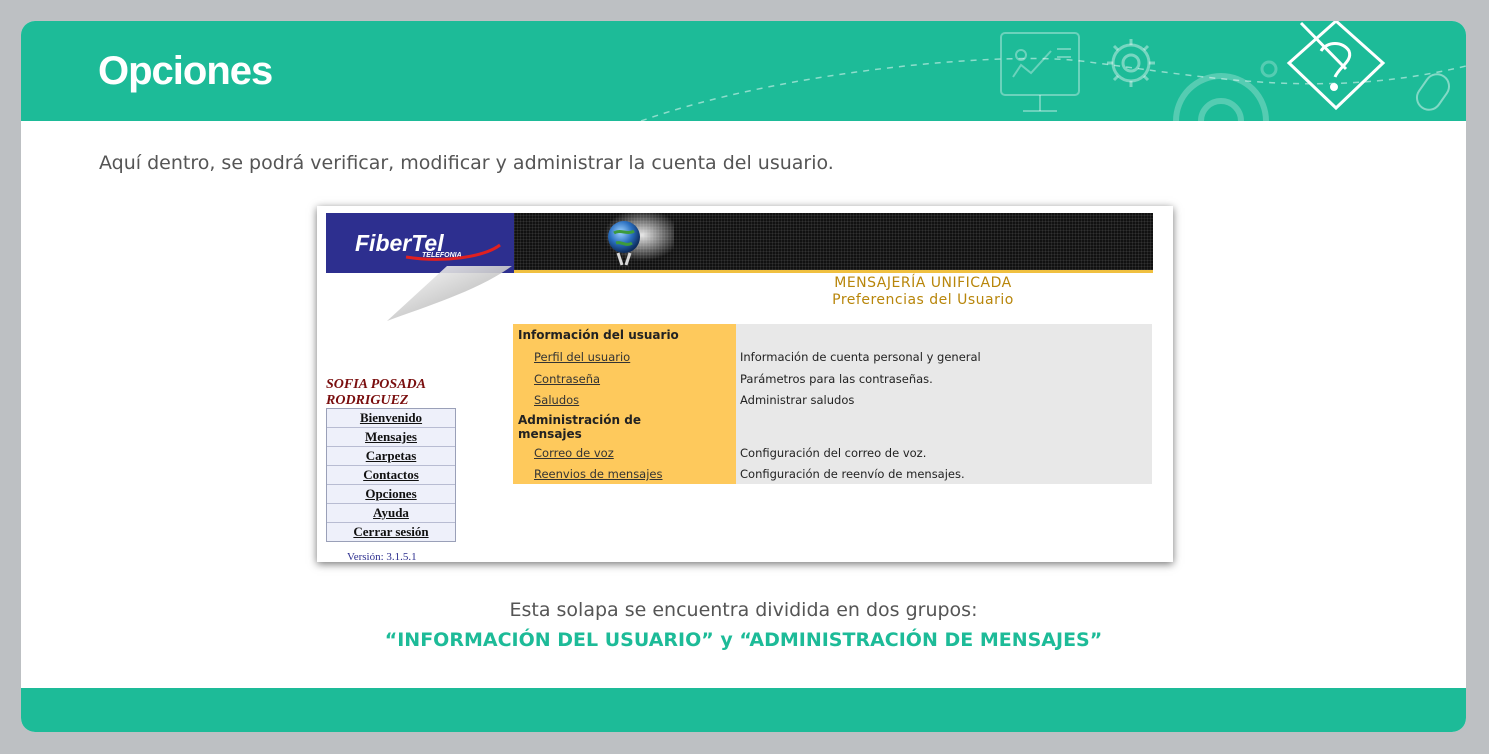 This screenshot has width=1489, height=754. I want to click on version-label: Versión: 3.1.5.1, so click(382, 556).